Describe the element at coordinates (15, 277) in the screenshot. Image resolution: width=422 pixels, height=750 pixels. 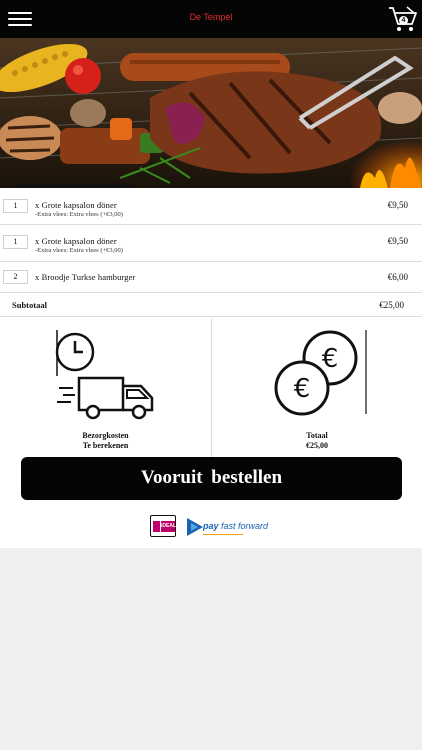
I see `quantity-box: 2` at that location.